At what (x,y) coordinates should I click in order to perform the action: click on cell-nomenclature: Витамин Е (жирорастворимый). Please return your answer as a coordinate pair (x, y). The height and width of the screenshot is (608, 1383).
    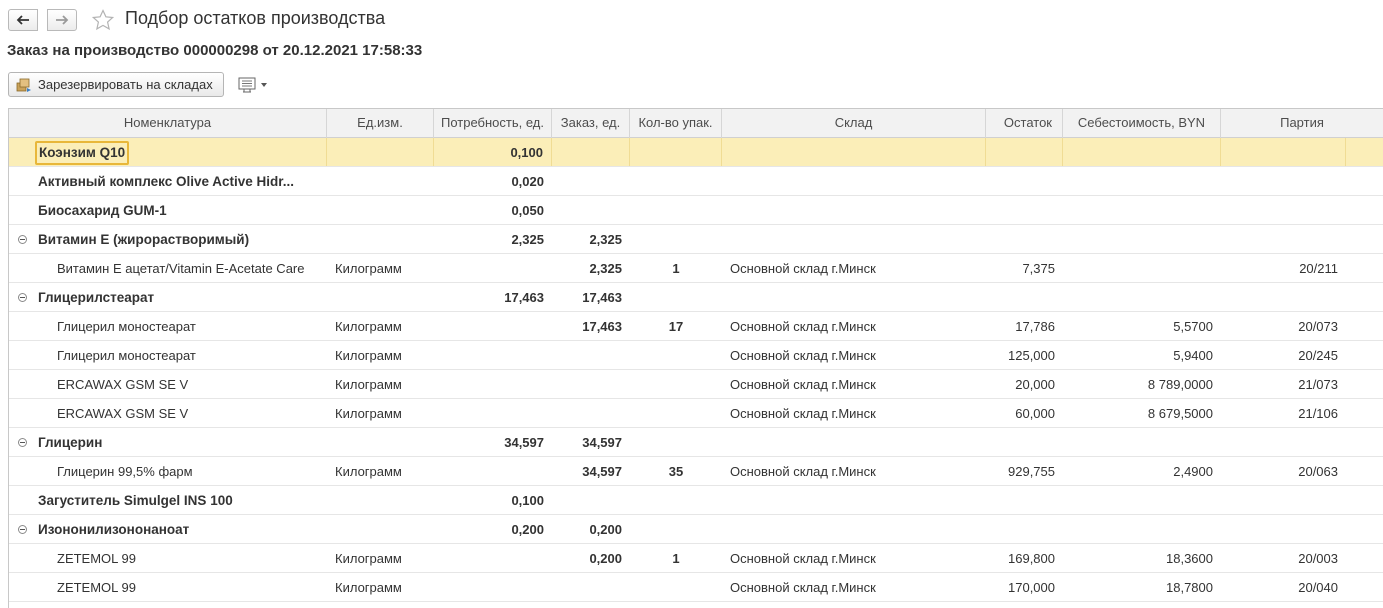
    Looking at the image, I should click on (168, 239).